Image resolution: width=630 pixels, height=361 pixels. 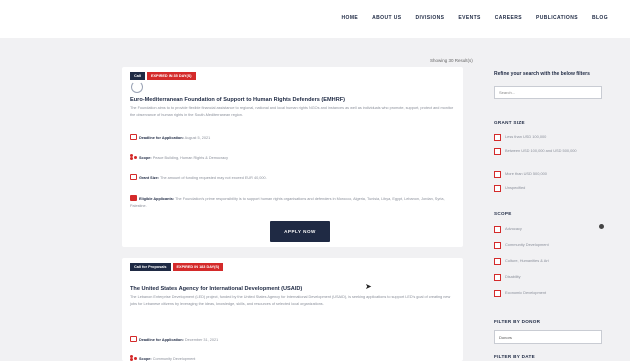 What do you see at coordinates (550, 137) in the screenshot?
I see `grant-size-option: Less than USD 100,000` at bounding box center [550, 137].